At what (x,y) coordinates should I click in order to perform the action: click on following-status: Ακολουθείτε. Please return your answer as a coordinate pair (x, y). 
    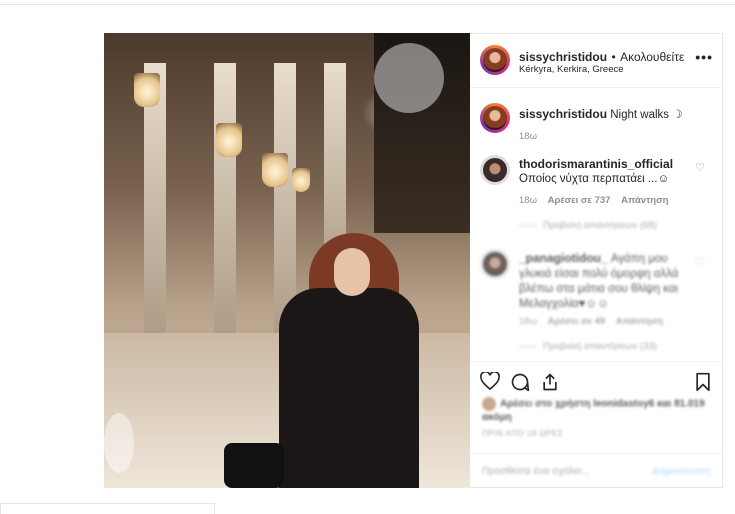
    Looking at the image, I should click on (652, 57).